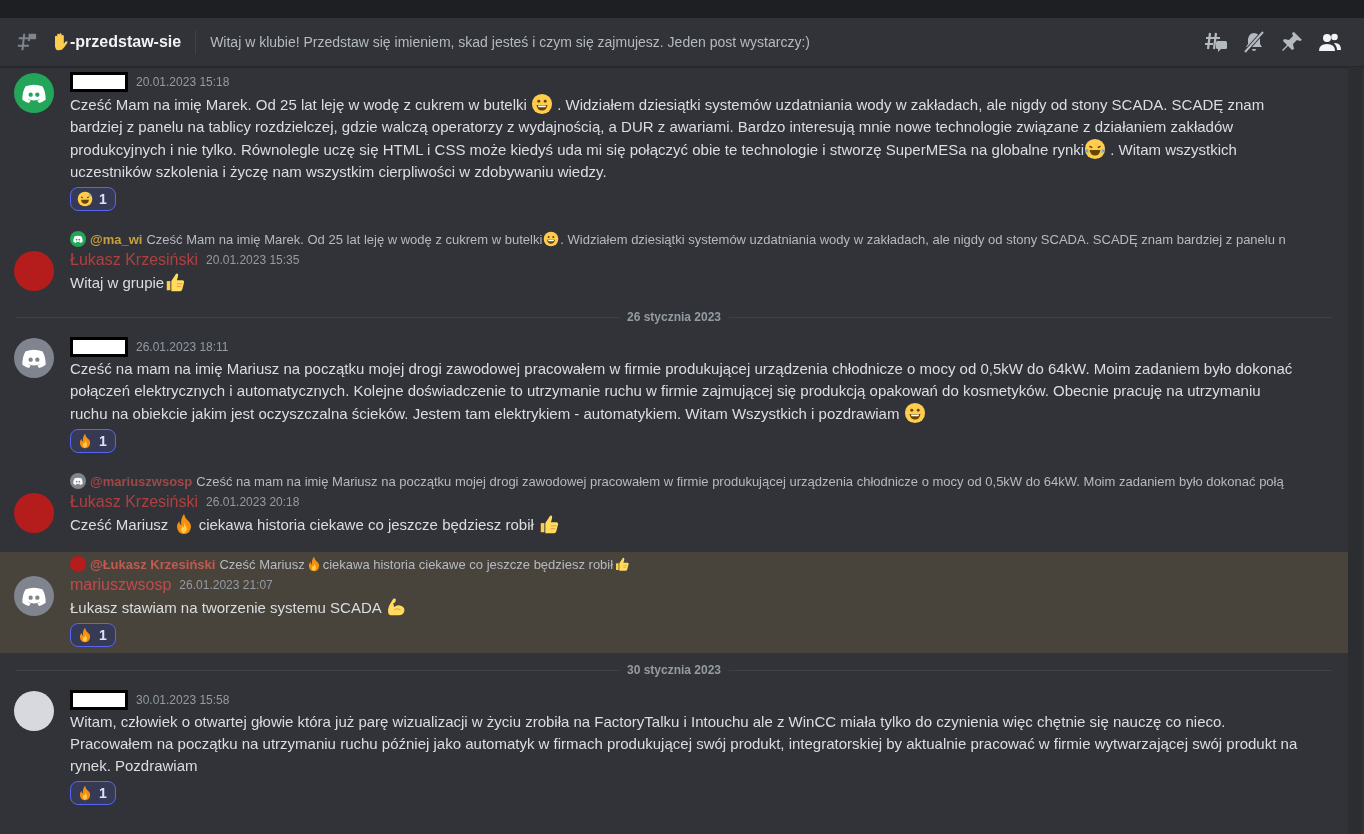 The height and width of the screenshot is (834, 1364). I want to click on message-text: Cześć Mam na imię Marek. Od 25 lat leję w wodę z cukrem w butelki . Widziałem dziesiątki systemów uzdatniania wody w zakładach, ale nigdy od stony SCADA. SCADĘ znam bardziej z panelu na tablicy rozdzielczej, gdzie walczą operatorzy z wydajnością, a DUR z awariami. Bardzo interesują mnie nowe technologie związane z działaniem zakładów produkcyjnych i nie tylko. Równolegle uczę się HTML i CSS może kiedyś uda mi się połączyć obie te technologie i stworzę SuperMESa na globalne rynki . Witam wszystkich uczestników szkolenia i życzę nam wszystkim cierpliwości w zdobywaniu wiedzy., so click(685, 138).